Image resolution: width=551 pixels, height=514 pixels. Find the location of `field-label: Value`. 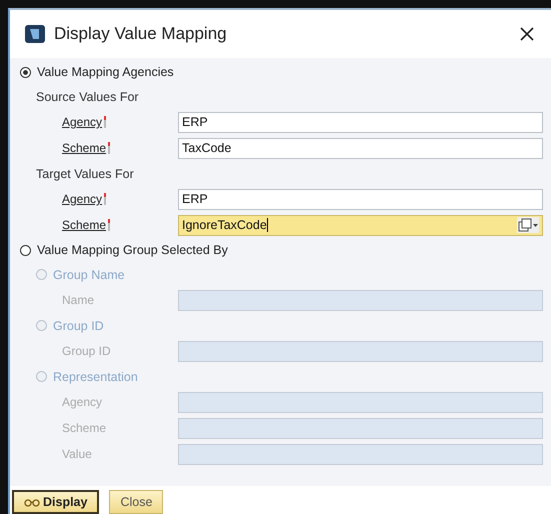

field-label: Value is located at coordinates (77, 454).